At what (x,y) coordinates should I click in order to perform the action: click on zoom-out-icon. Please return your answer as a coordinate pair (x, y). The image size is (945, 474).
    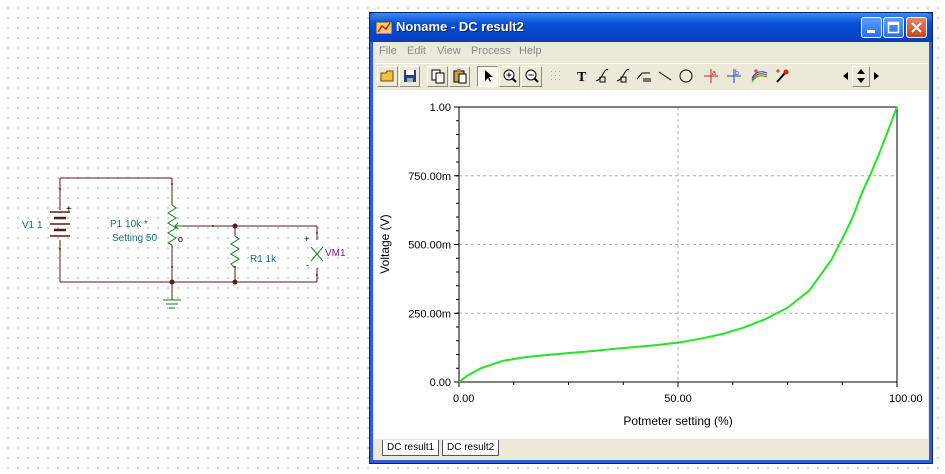
    Looking at the image, I should click on (531, 76).